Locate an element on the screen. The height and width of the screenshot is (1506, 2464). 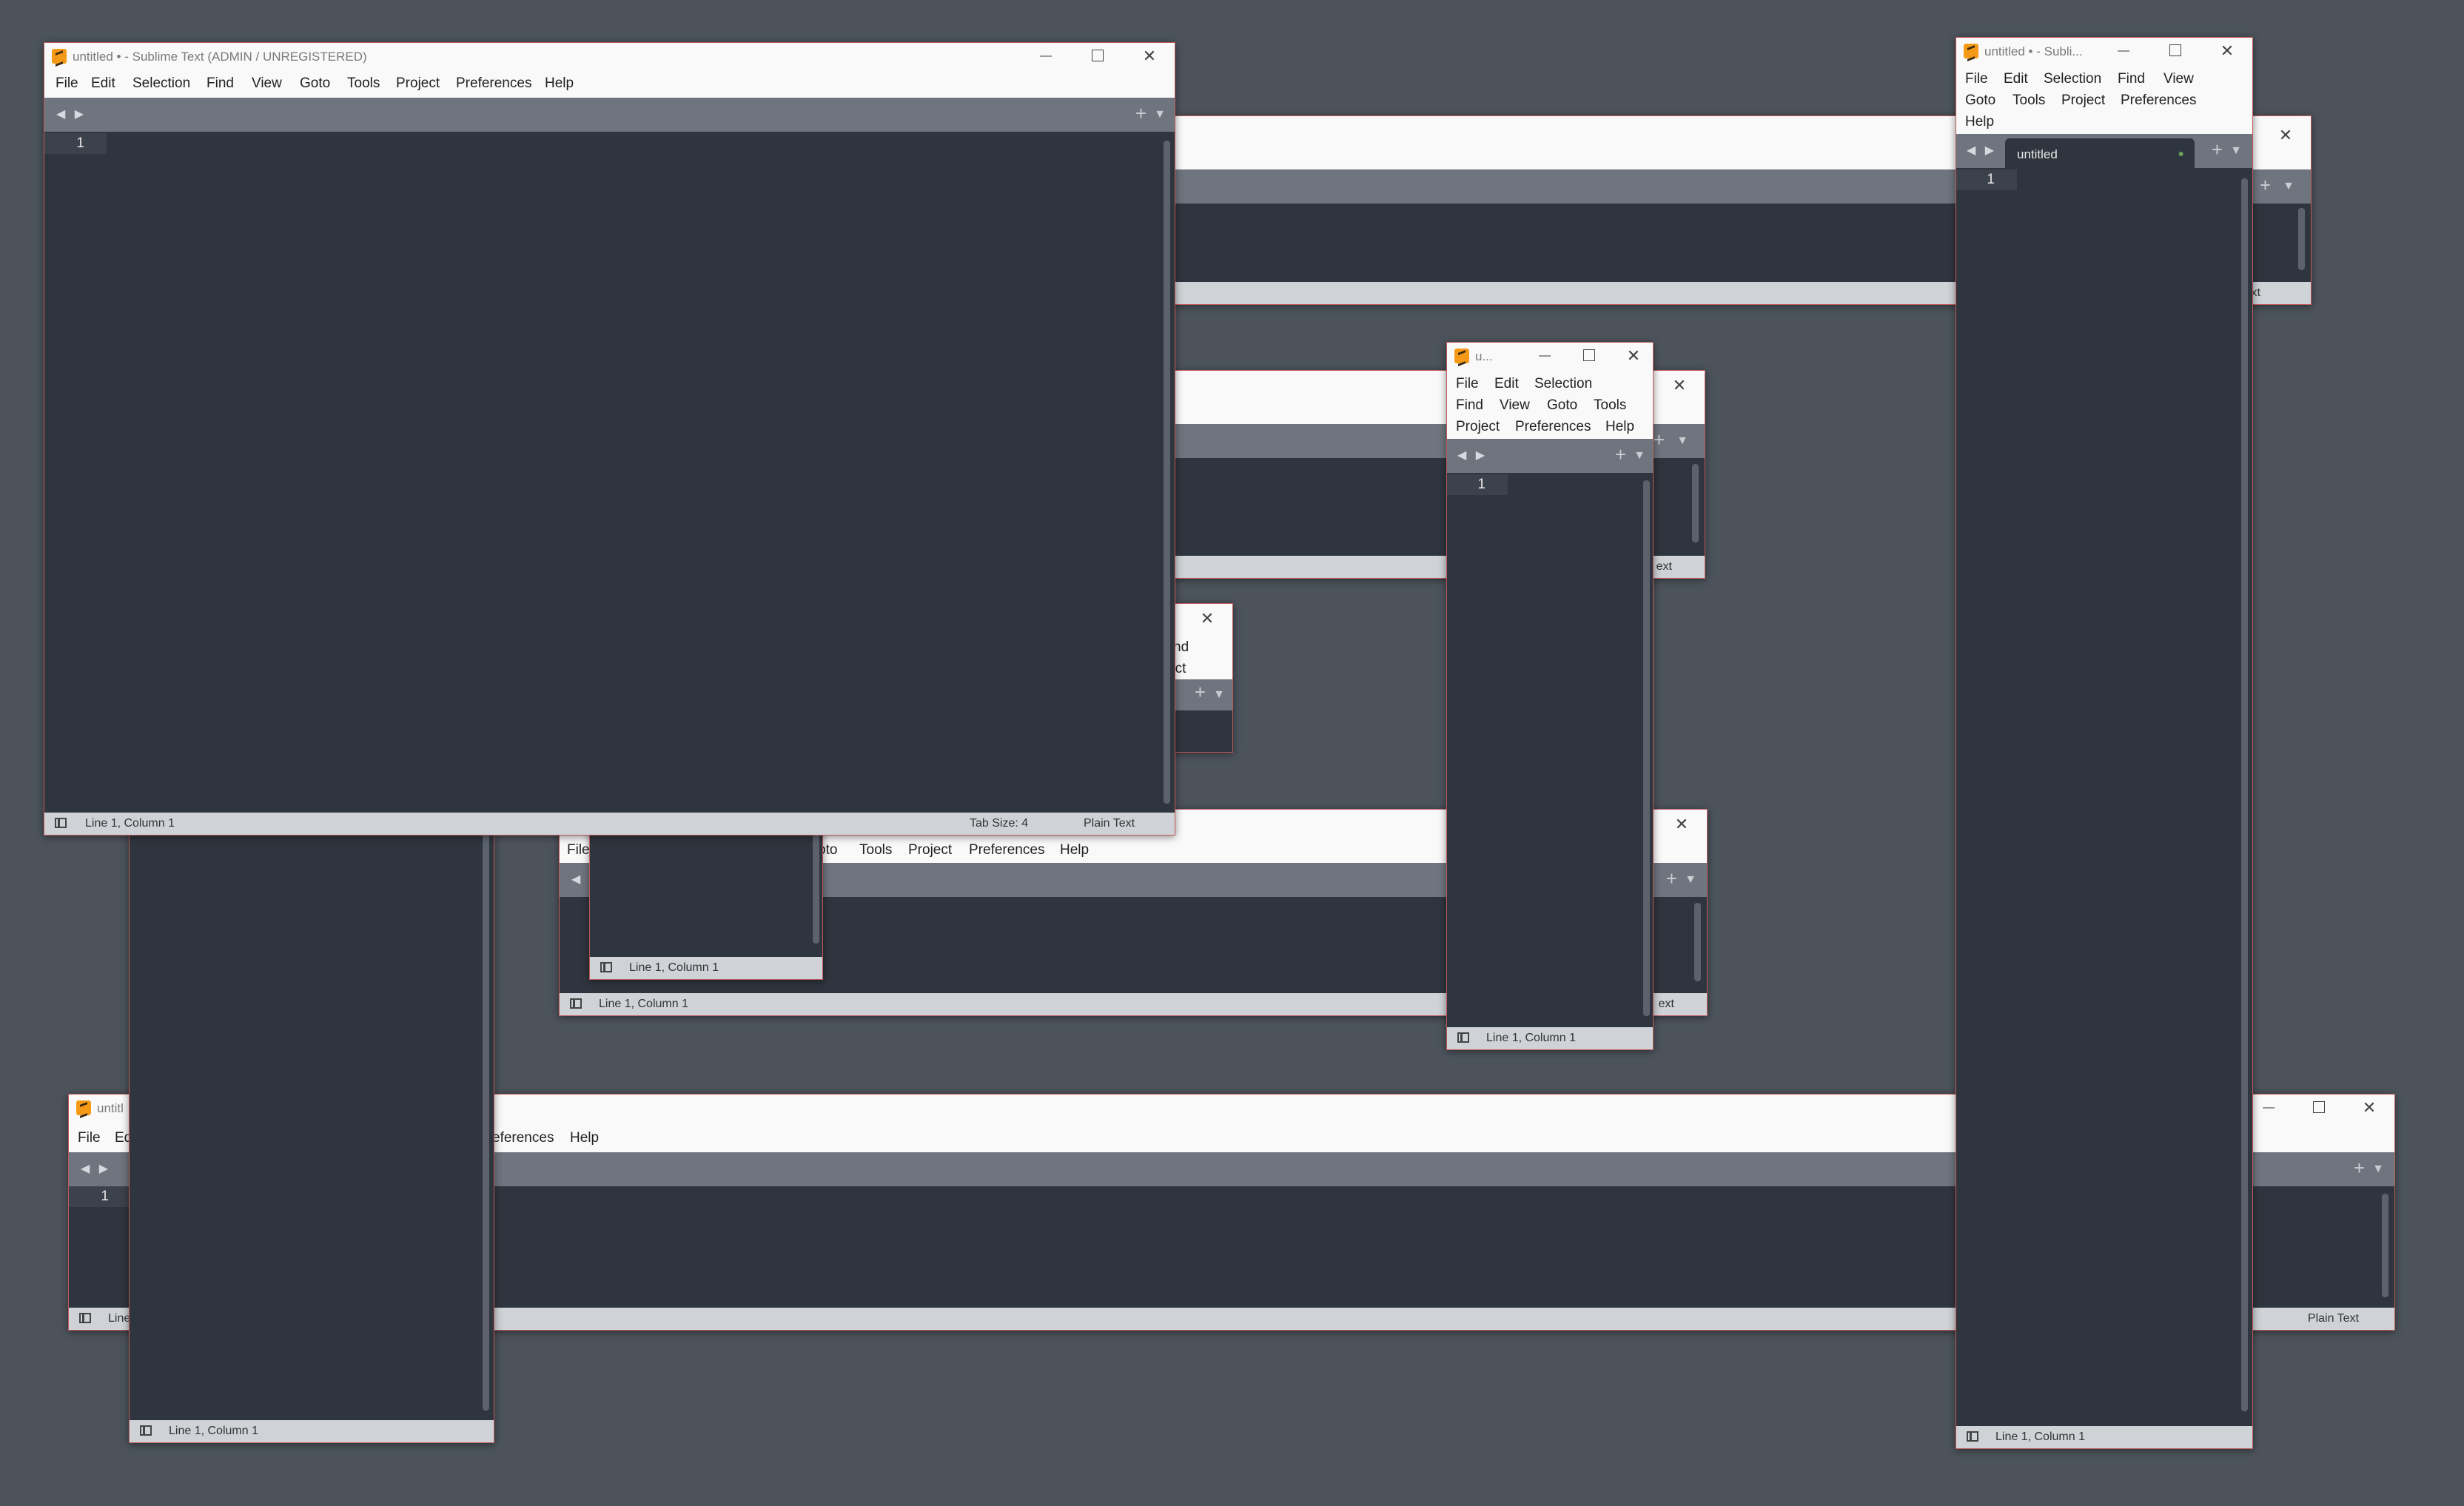
tab-bar: ◀ ▶ untitled ● + ▼ is located at coordinates (2104, 151).